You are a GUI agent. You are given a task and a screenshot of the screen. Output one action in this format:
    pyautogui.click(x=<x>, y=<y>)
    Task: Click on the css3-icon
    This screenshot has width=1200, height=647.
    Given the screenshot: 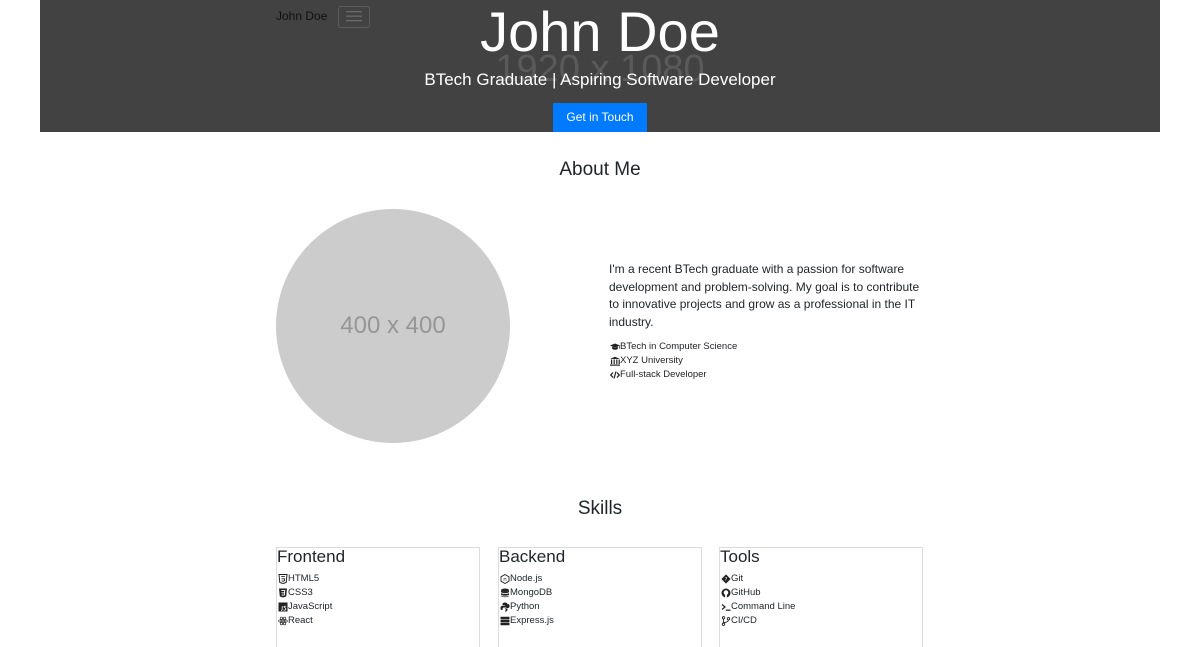 What is the action you would take?
    pyautogui.click(x=282, y=593)
    